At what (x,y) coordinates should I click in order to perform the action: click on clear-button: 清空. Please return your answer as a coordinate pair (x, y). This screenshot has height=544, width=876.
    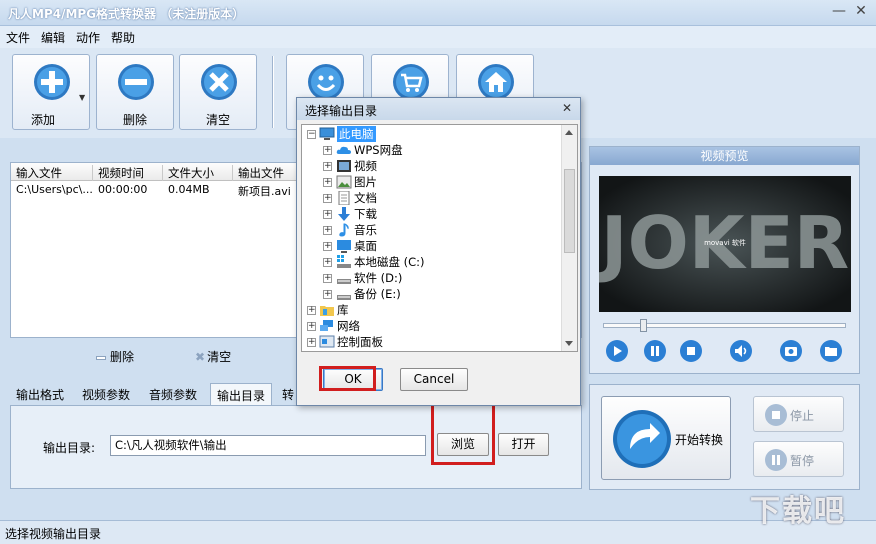
    Looking at the image, I should click on (218, 92).